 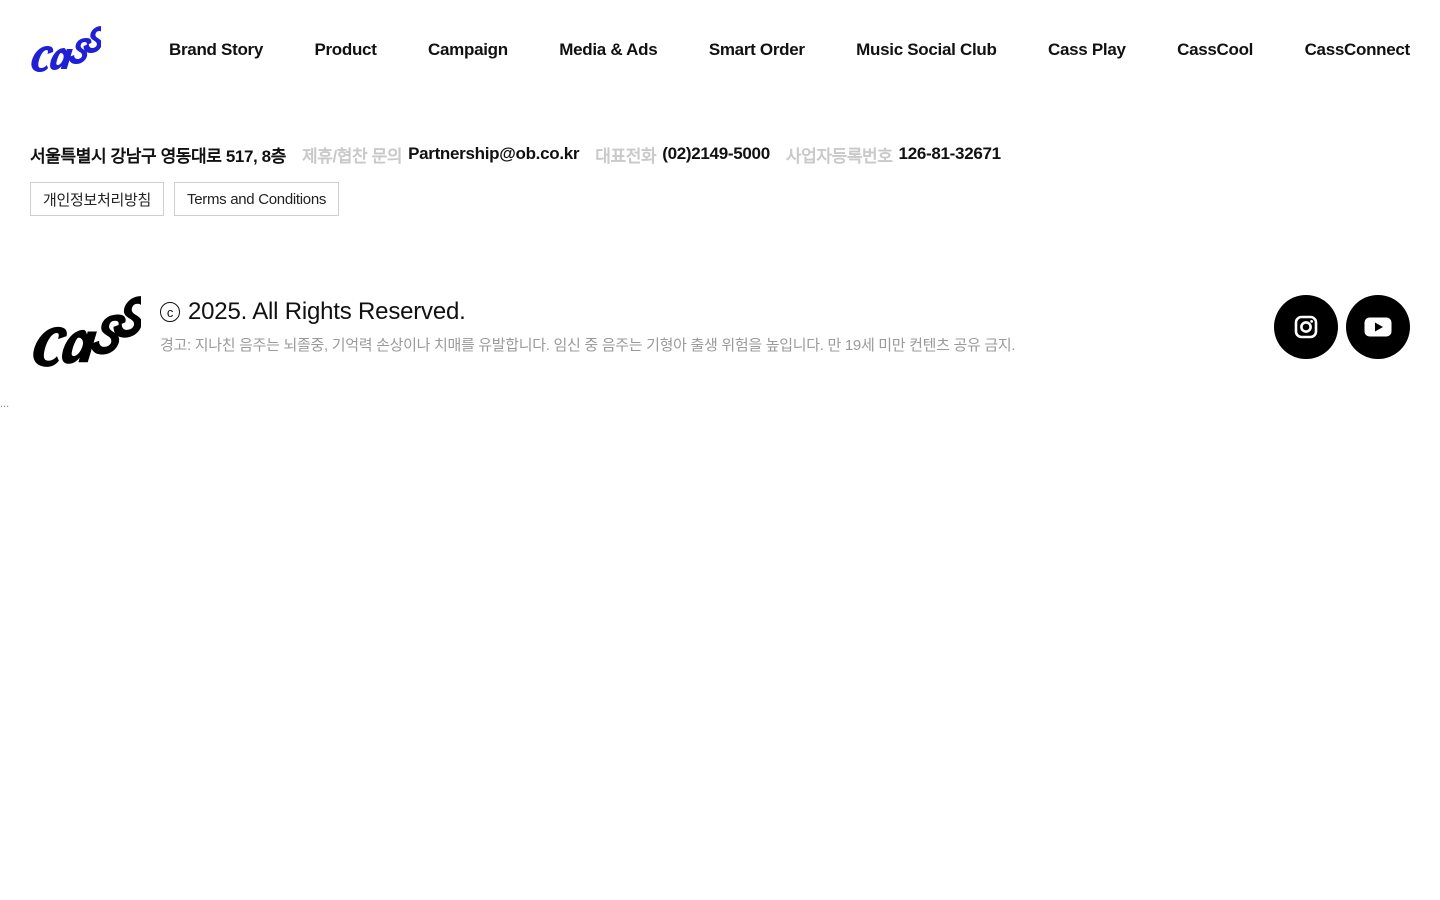 I want to click on nav-item-media-ads: Media & Ads, so click(x=608, y=50).